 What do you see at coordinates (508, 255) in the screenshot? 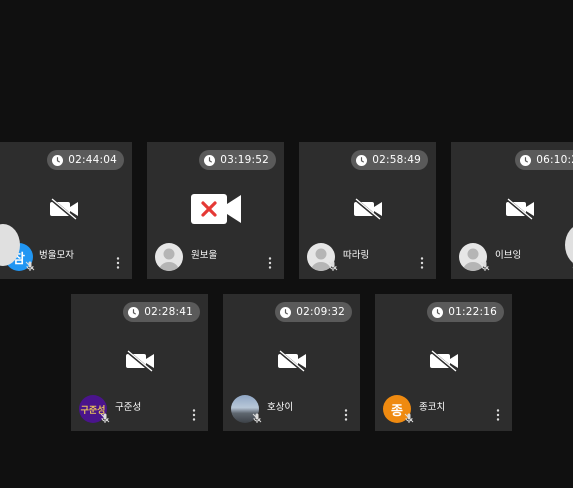
I see `participant-name: 이브잉` at bounding box center [508, 255].